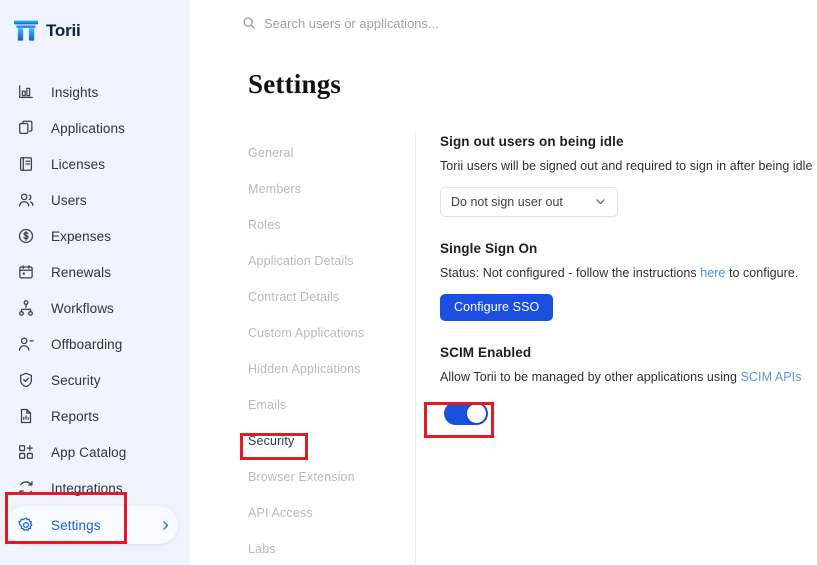  What do you see at coordinates (331, 297) in the screenshot?
I see `subnav-item-contract-details: Contract Details` at bounding box center [331, 297].